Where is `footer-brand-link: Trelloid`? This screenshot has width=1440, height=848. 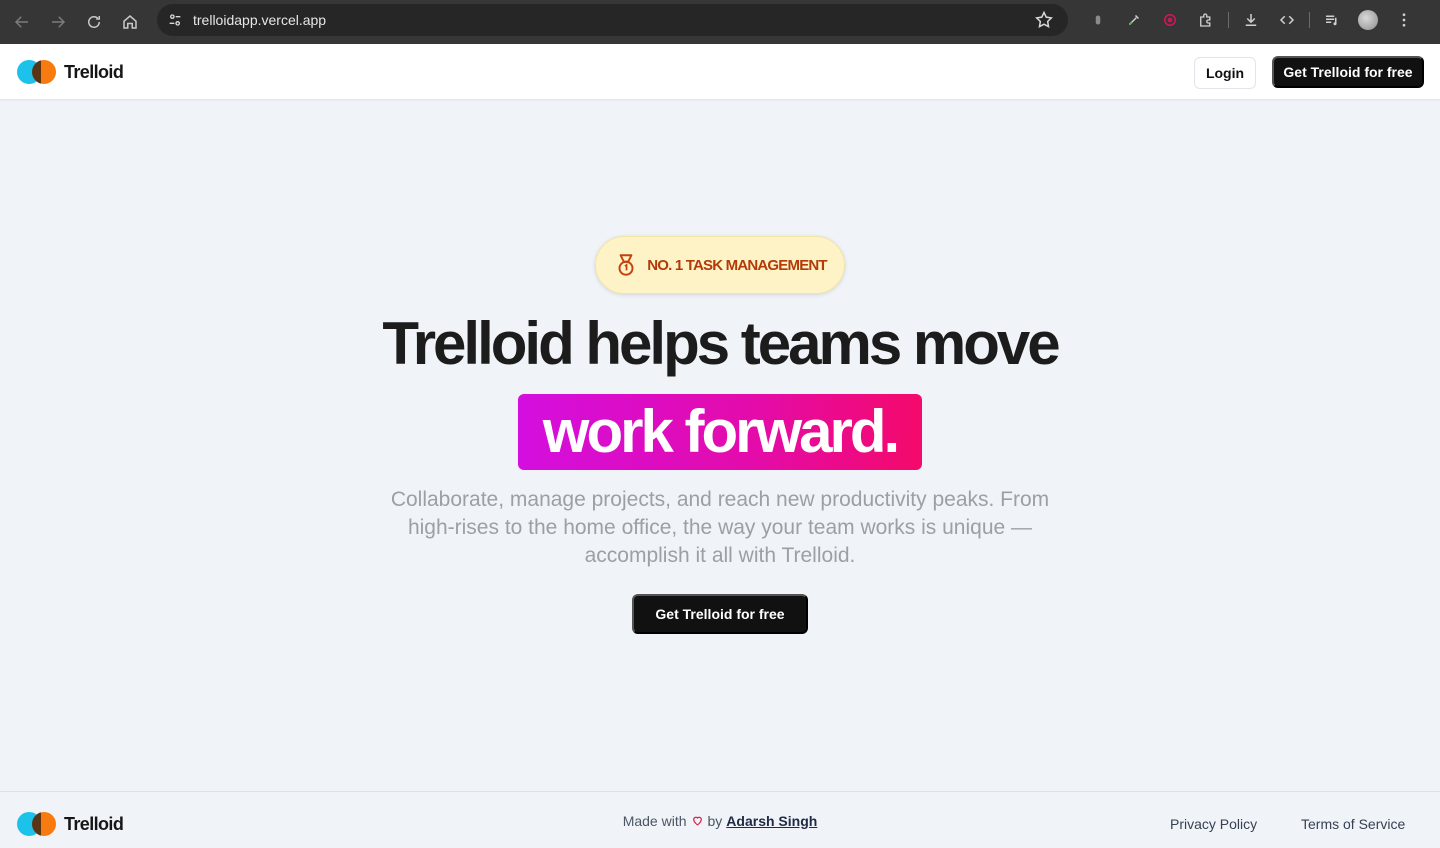 footer-brand-link: Trelloid is located at coordinates (70, 824).